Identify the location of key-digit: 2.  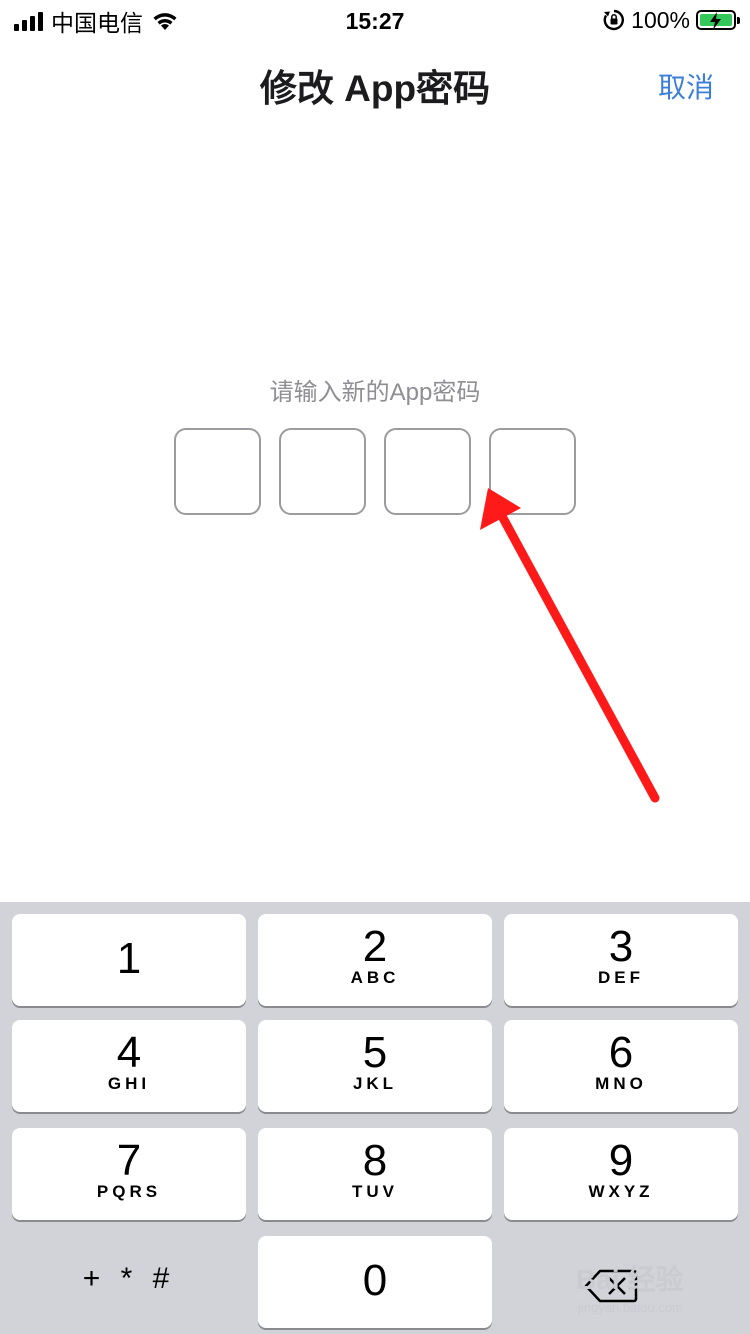
(375, 946).